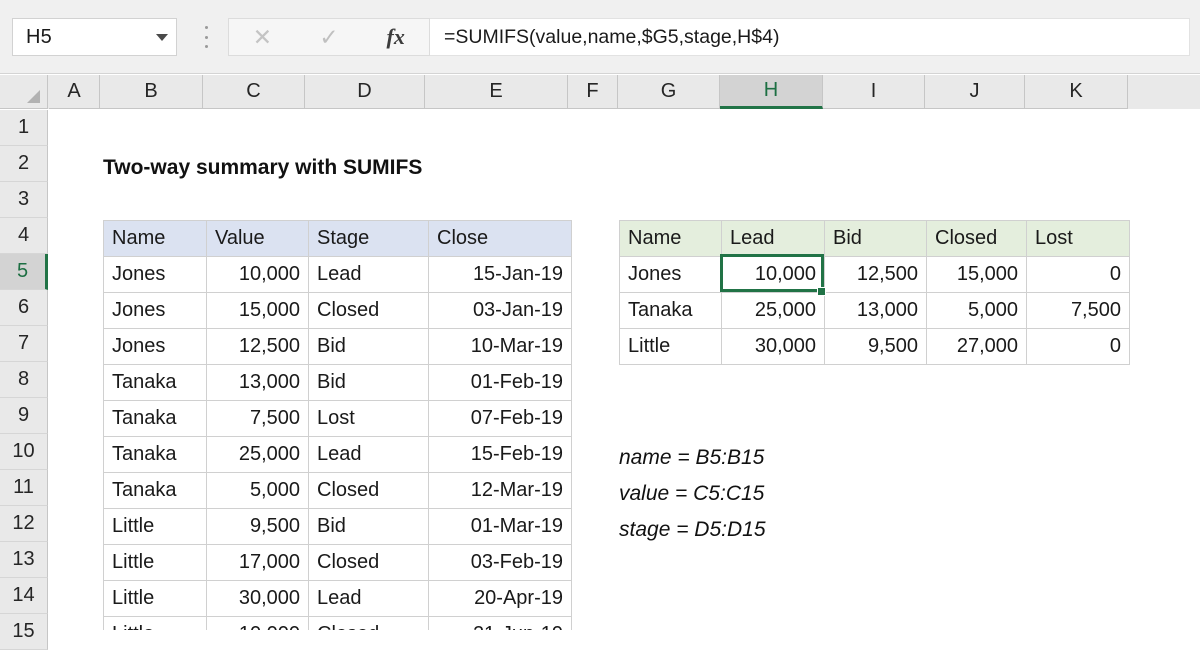  I want to click on column-header-g: G, so click(669, 92).